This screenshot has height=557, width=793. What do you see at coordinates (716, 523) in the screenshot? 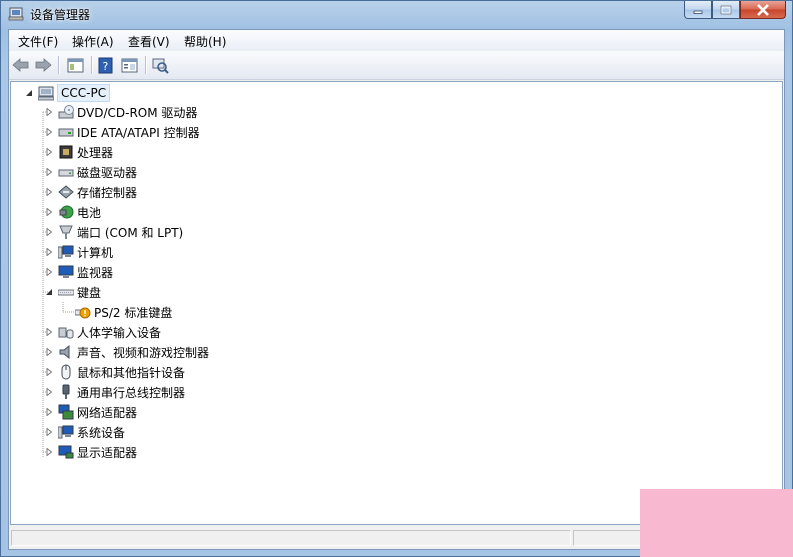
I see `pink-overlay-block` at bounding box center [716, 523].